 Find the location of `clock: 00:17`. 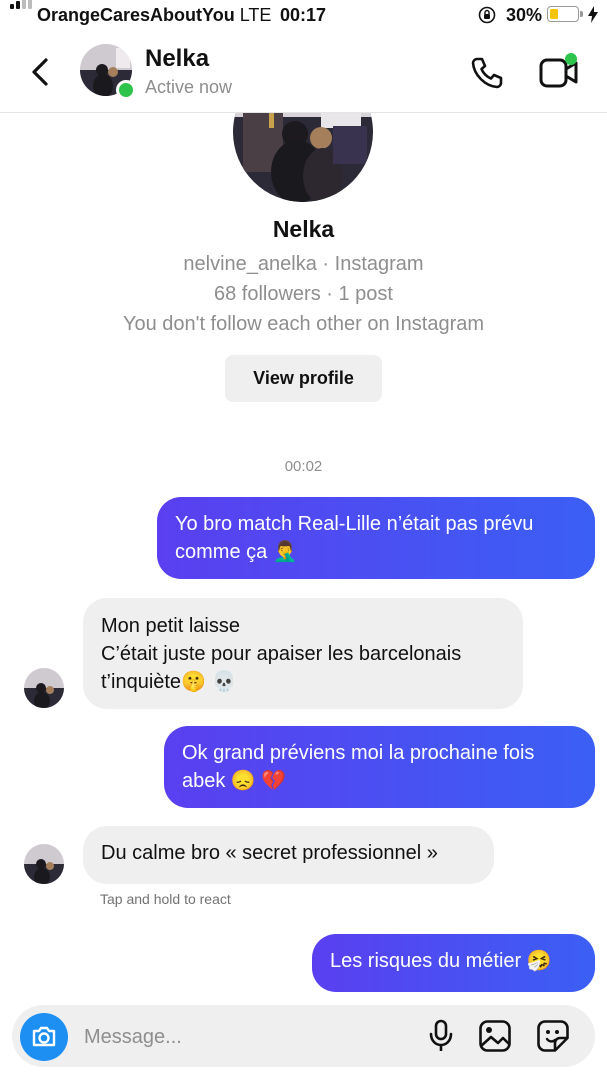

clock: 00:17 is located at coordinates (303, 15).